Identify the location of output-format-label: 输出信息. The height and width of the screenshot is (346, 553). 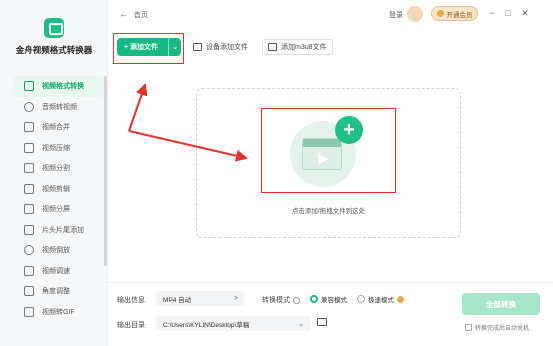
(131, 300).